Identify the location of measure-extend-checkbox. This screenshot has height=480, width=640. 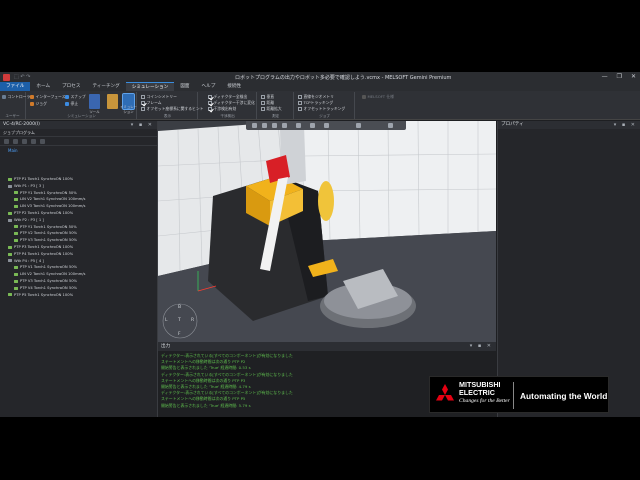
(263, 109).